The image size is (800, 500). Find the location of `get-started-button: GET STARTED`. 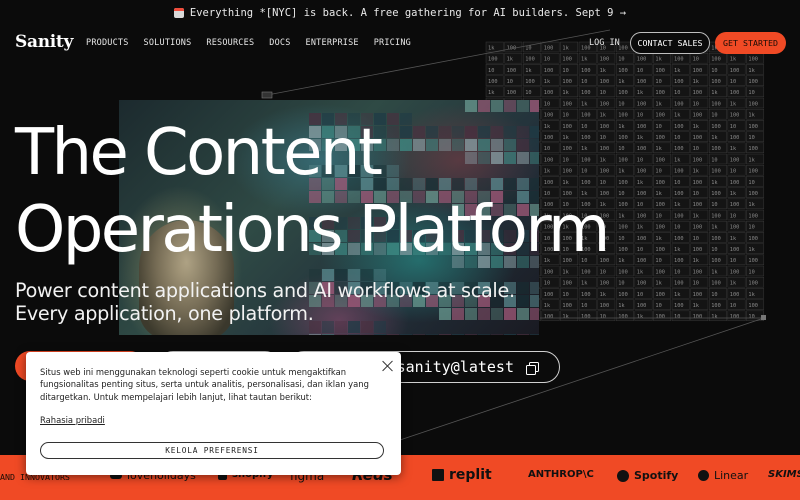

get-started-button: GET STARTED is located at coordinates (750, 43).